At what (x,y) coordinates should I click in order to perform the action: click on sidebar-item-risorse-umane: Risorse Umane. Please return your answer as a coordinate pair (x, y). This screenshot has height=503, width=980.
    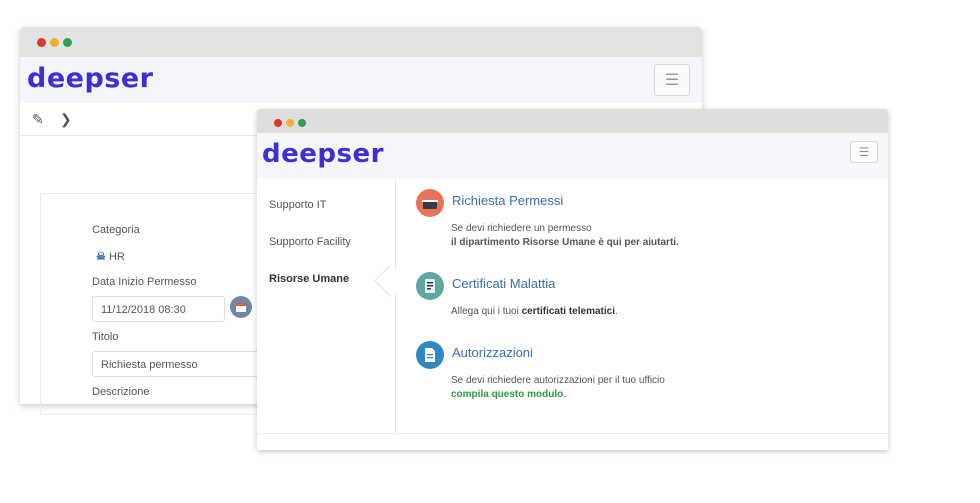
    Looking at the image, I should click on (309, 279).